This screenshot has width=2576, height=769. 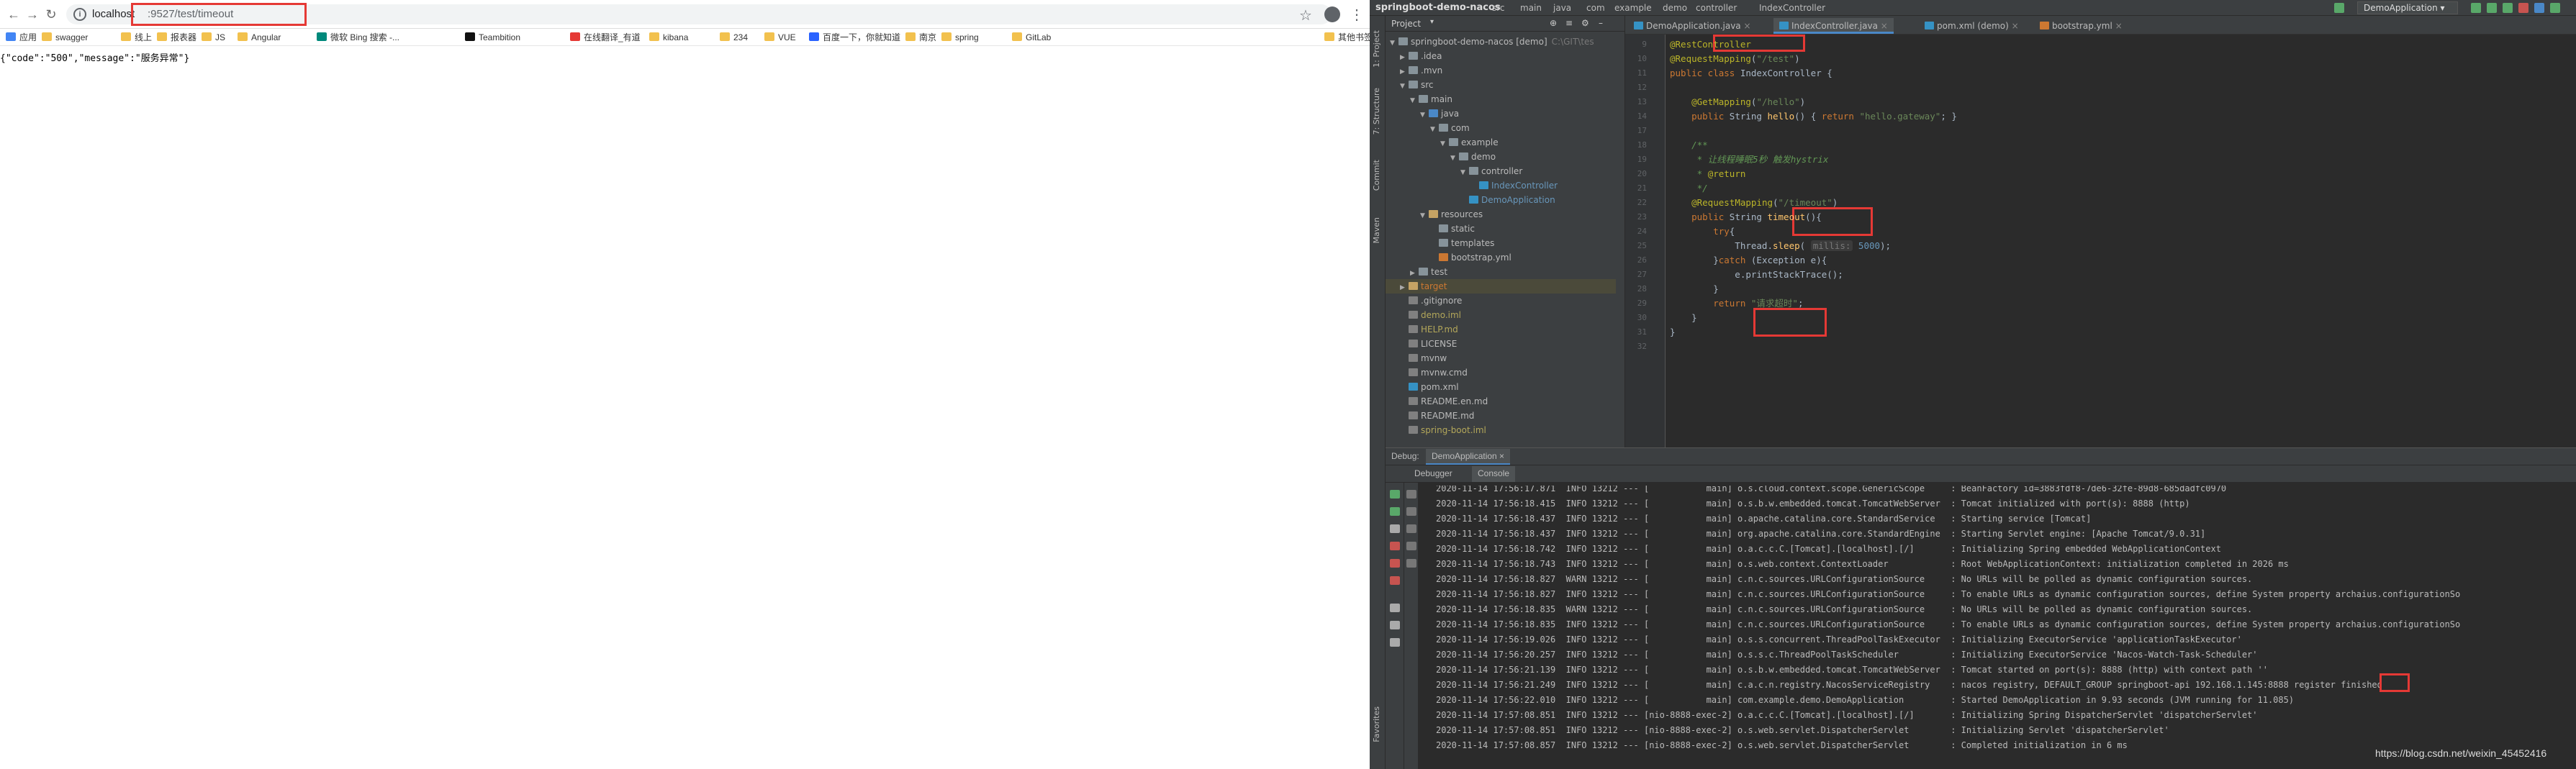 I want to click on run-configuration-select: DemoApplication ▾, so click(x=2407, y=7).